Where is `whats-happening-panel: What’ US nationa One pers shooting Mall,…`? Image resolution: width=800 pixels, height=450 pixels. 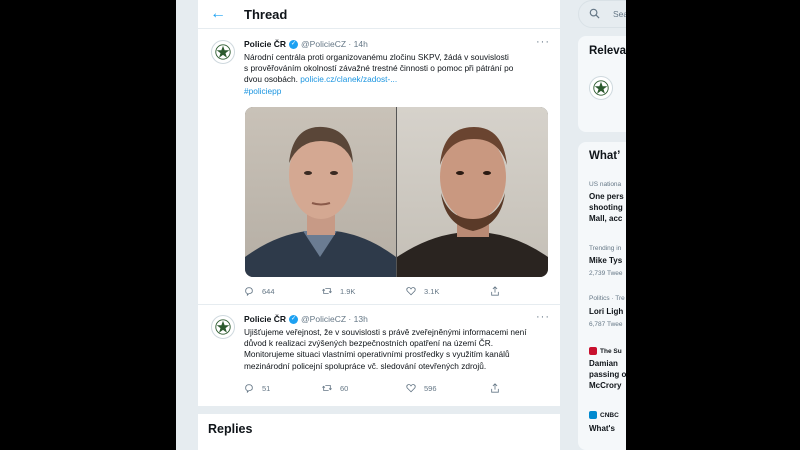
whats-happening-panel: What’ US nationa One pers shooting Mall,… is located at coordinates (602, 296).